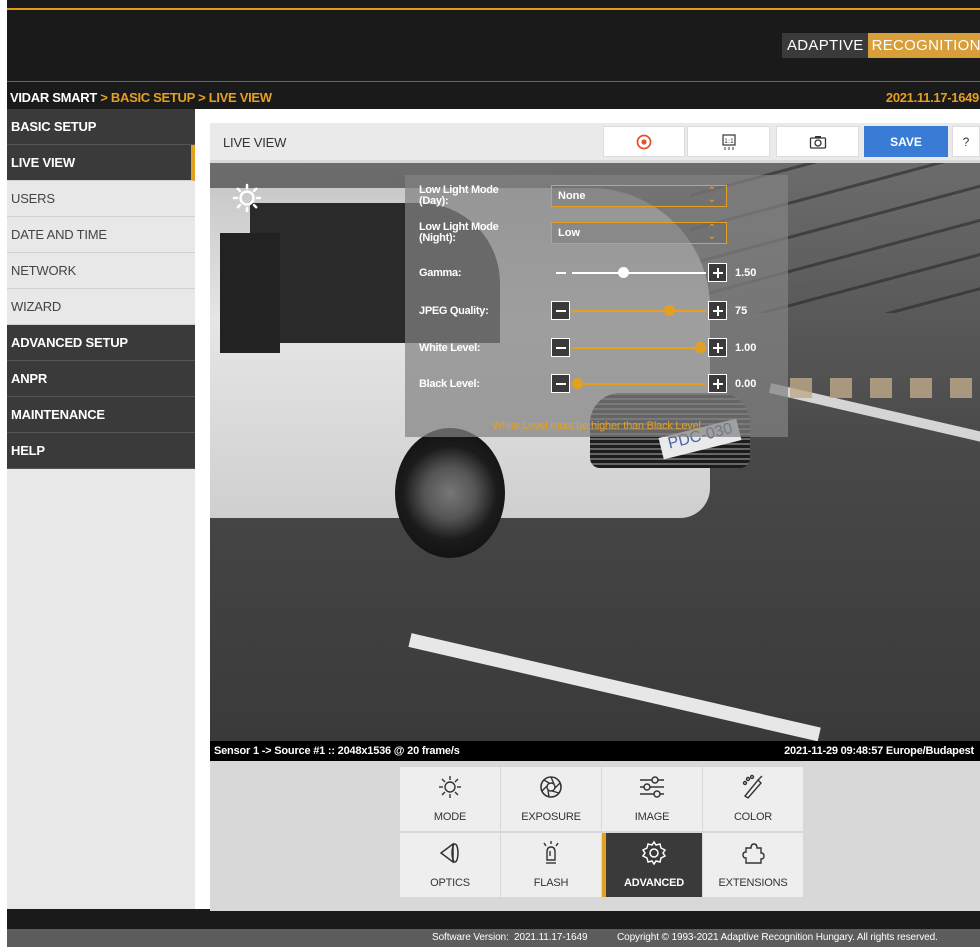 Image resolution: width=980 pixels, height=947 pixels. I want to click on tool-exposure-button: EXPOSURE, so click(551, 799).